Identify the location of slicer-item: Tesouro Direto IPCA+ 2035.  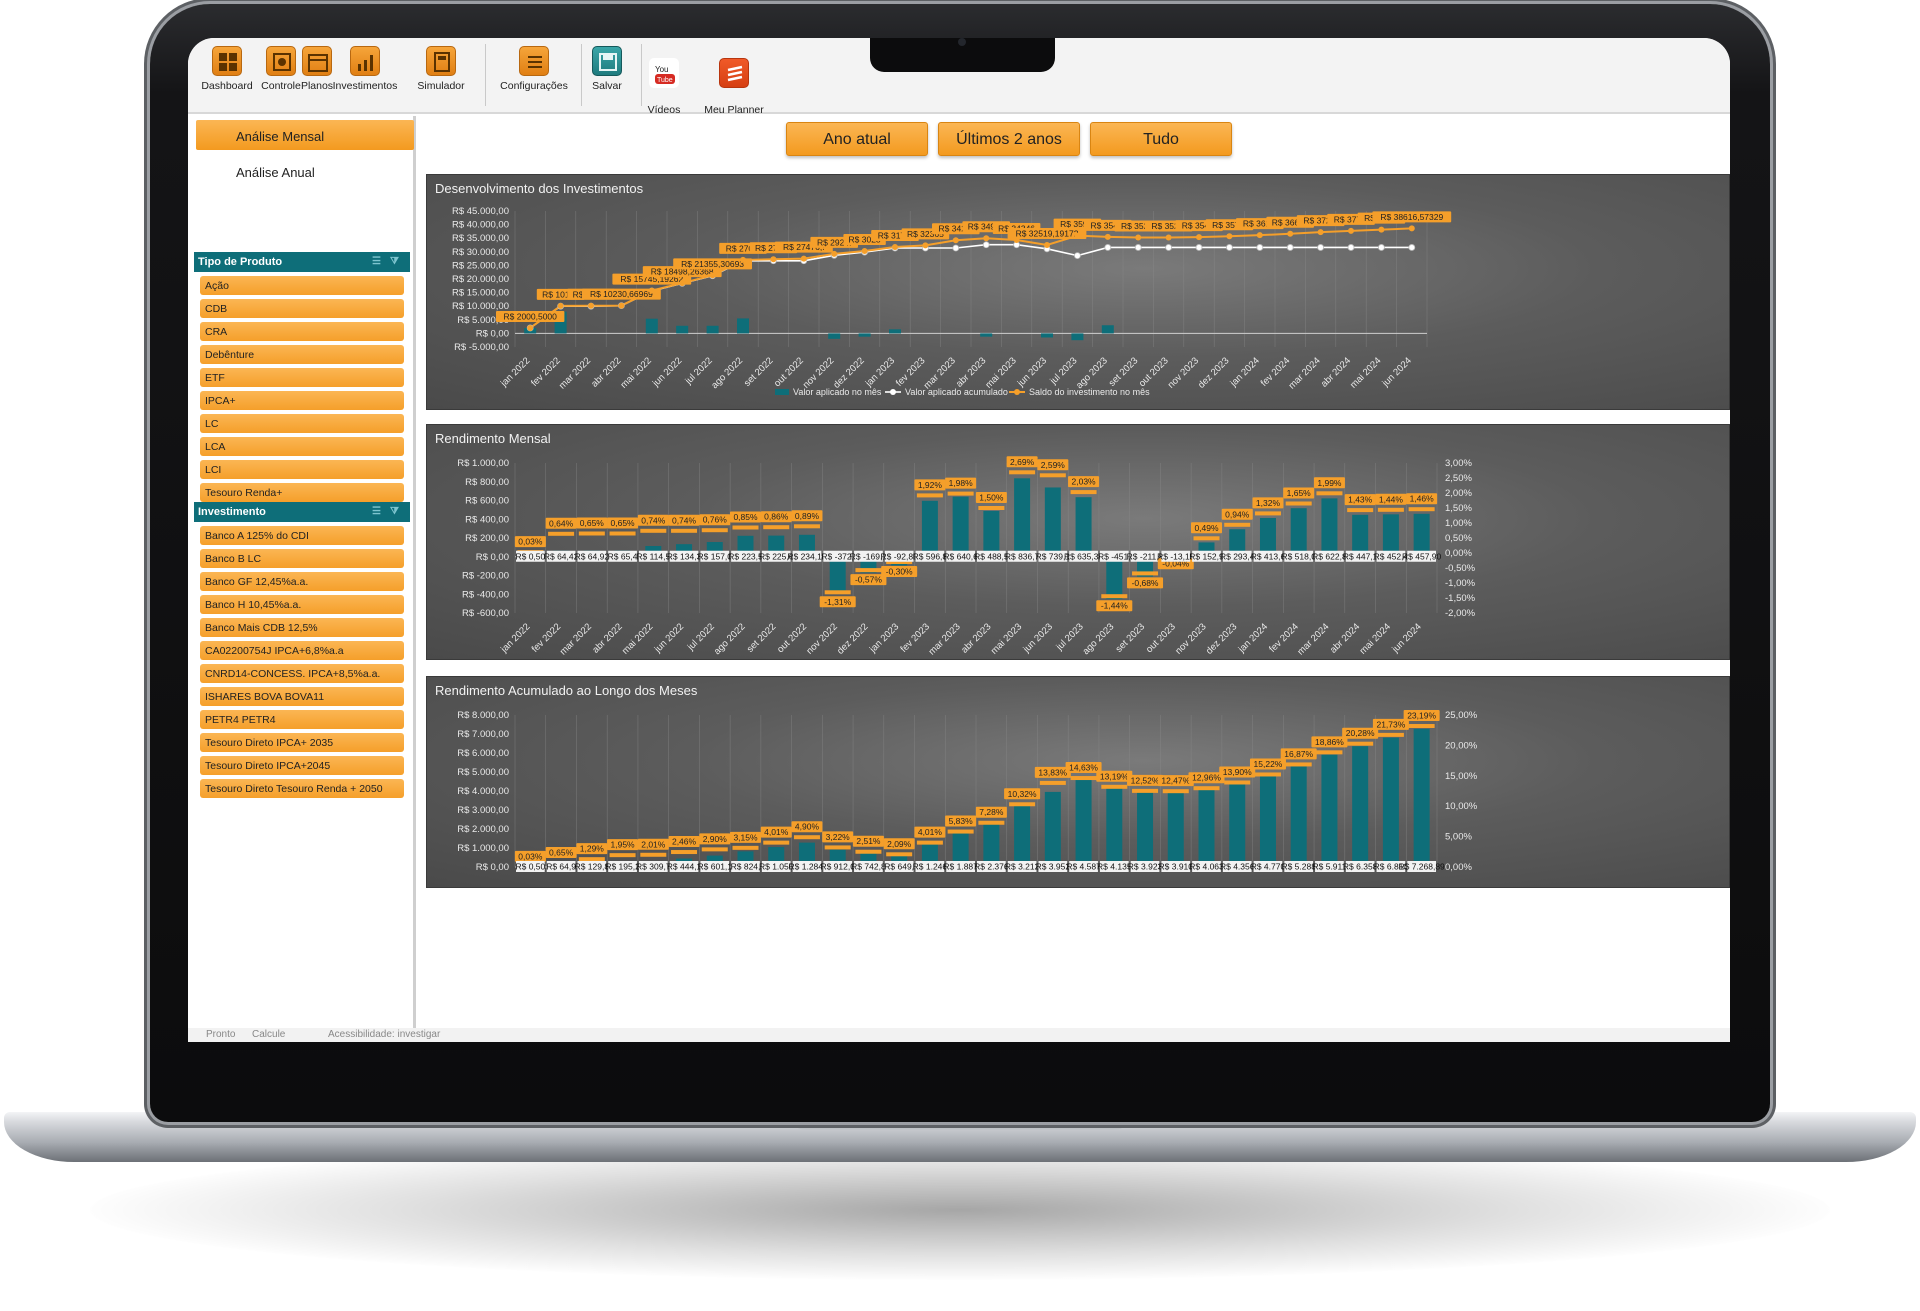
(302, 742).